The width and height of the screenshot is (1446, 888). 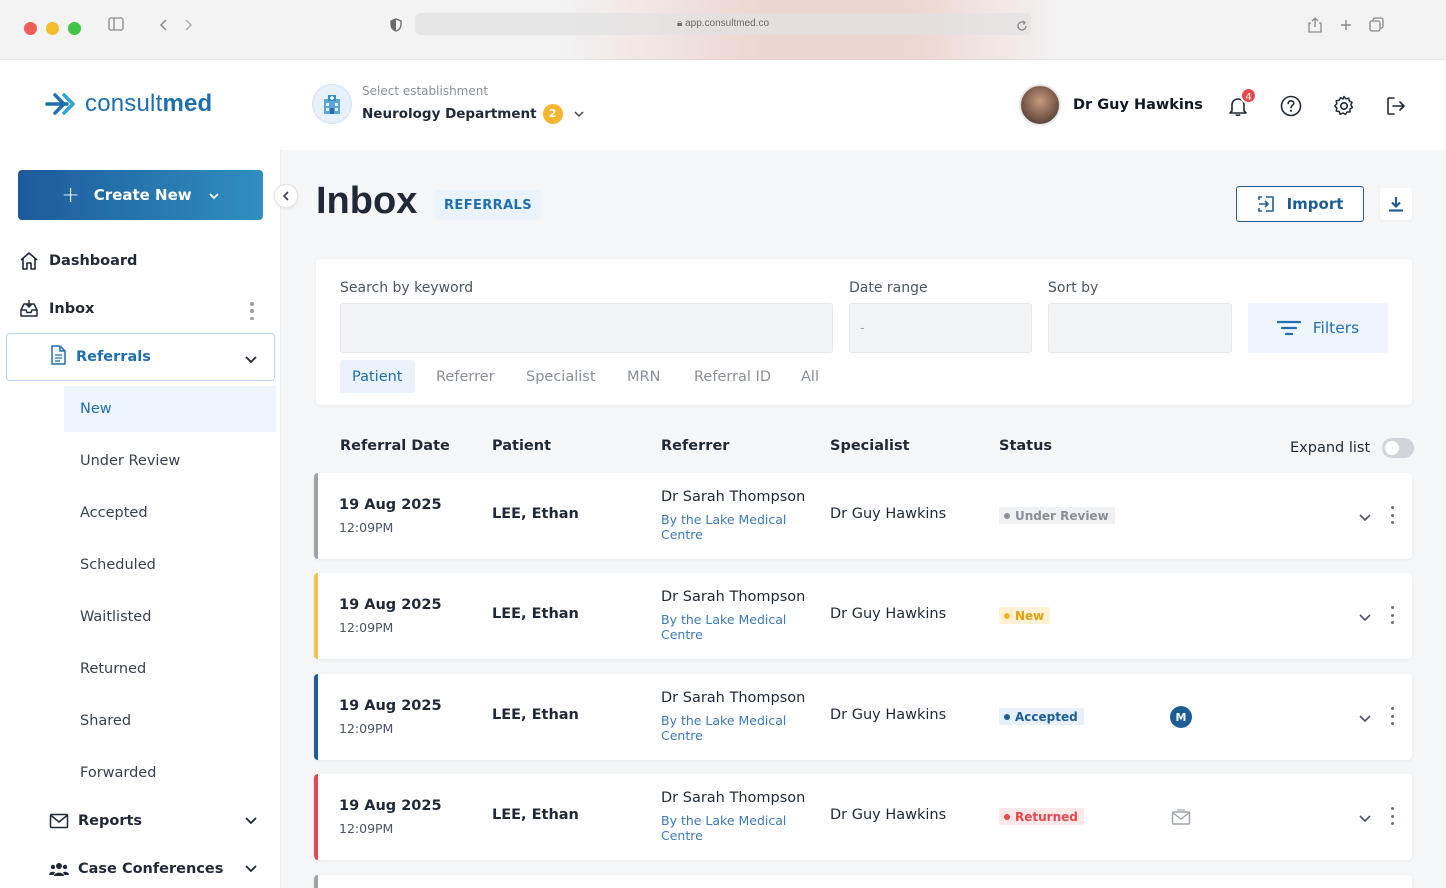 I want to click on date-range-input: -, so click(x=940, y=328).